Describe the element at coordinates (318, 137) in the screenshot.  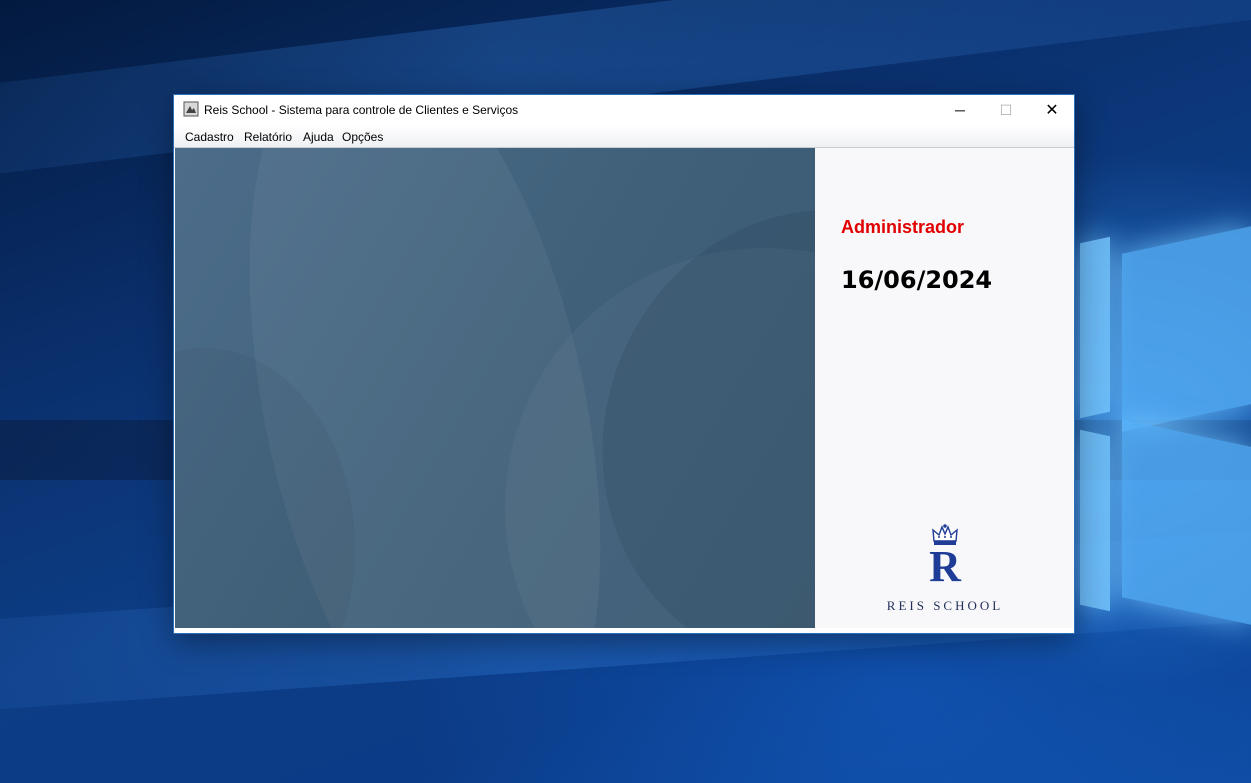
I see `menu-ajuda: Ajuda` at that location.